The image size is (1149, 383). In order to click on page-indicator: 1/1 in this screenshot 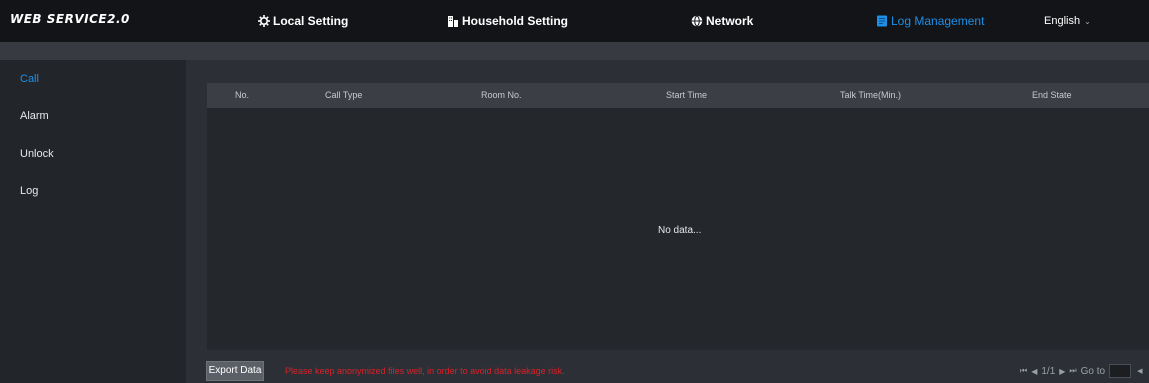, I will do `click(1048, 371)`.